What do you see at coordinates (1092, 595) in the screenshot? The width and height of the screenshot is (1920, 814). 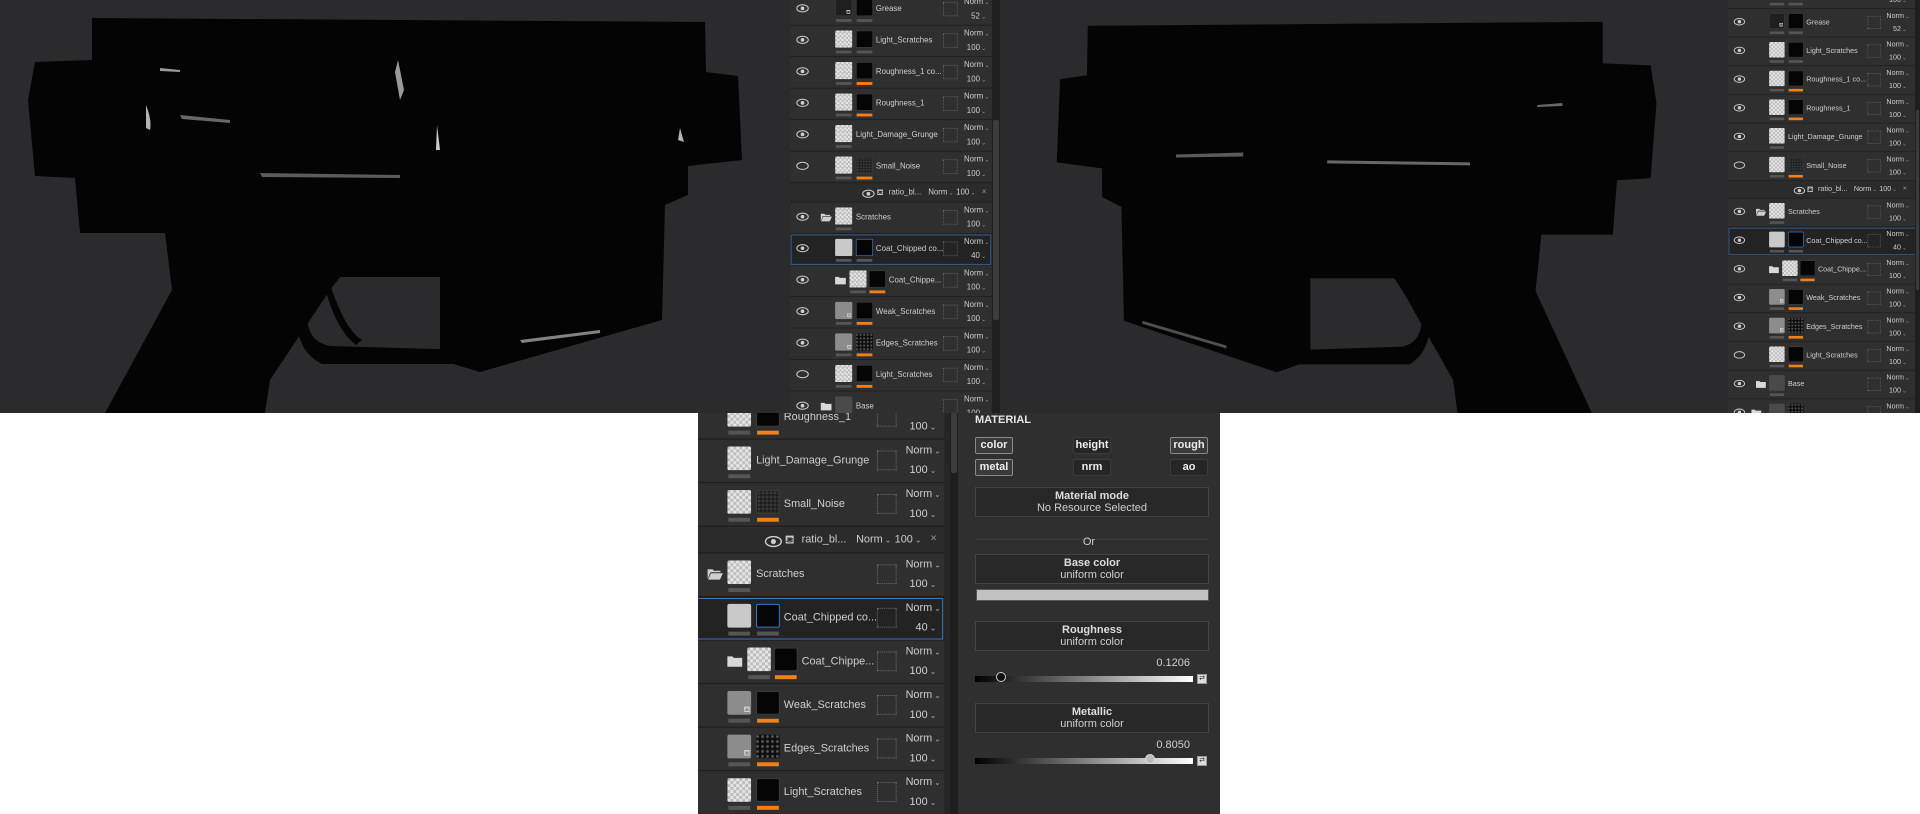 I see `base-color-swatch` at bounding box center [1092, 595].